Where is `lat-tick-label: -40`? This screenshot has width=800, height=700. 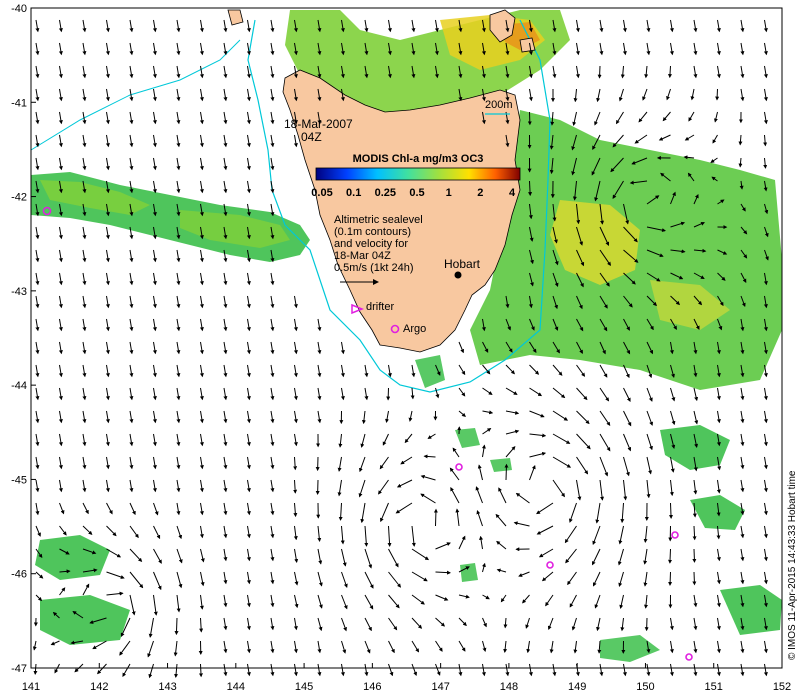 lat-tick-label: -40 is located at coordinates (19, 9).